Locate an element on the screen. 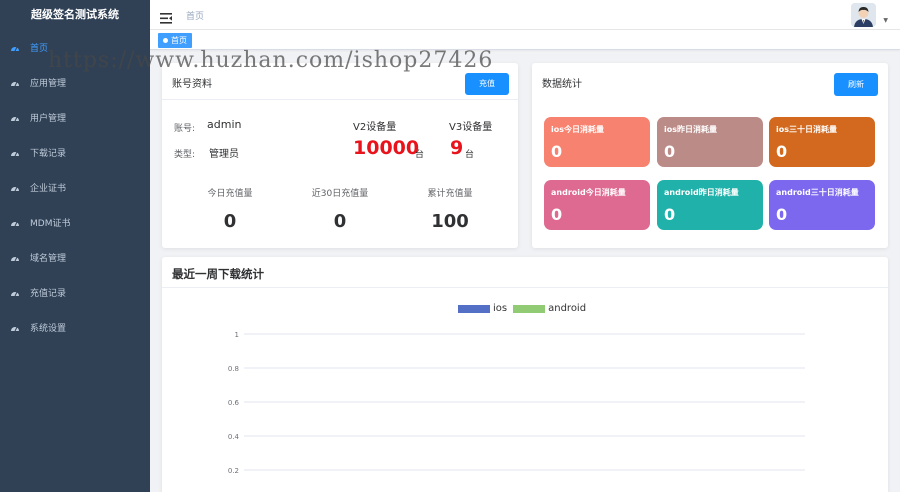 This screenshot has height=492, width=900. account-value: admin is located at coordinates (224, 124).